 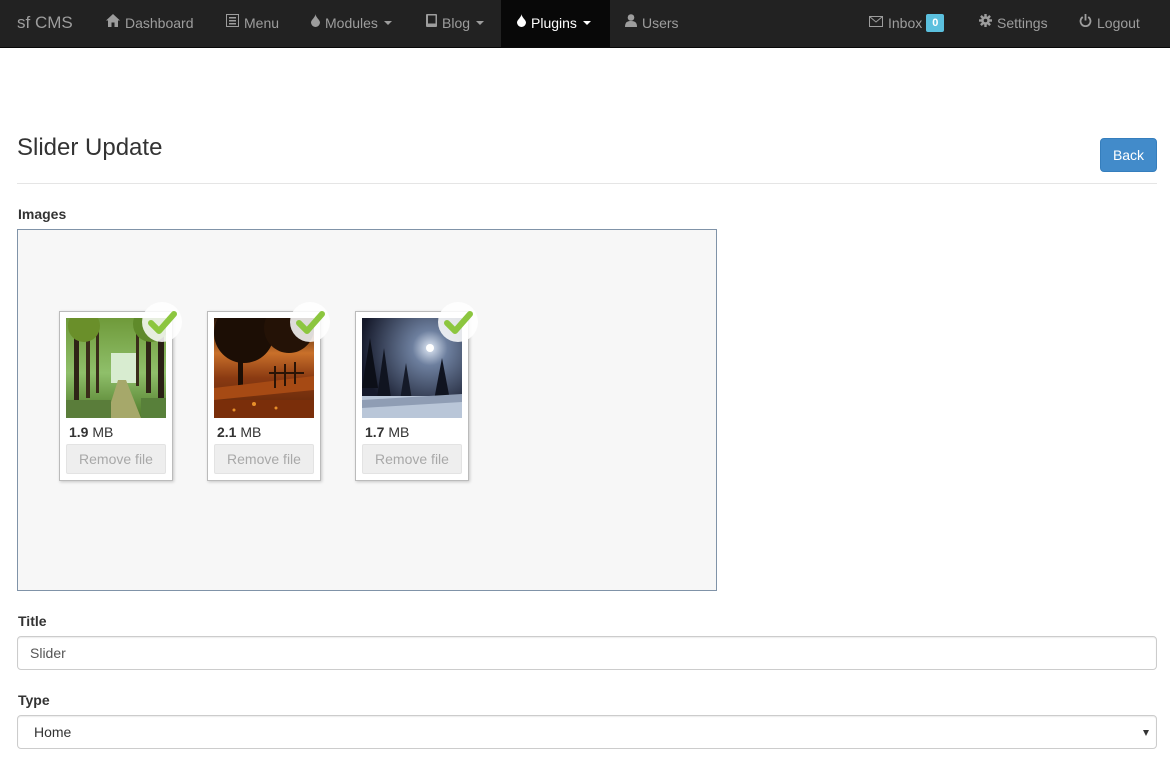 I want to click on title-input, so click(x=587, y=653).